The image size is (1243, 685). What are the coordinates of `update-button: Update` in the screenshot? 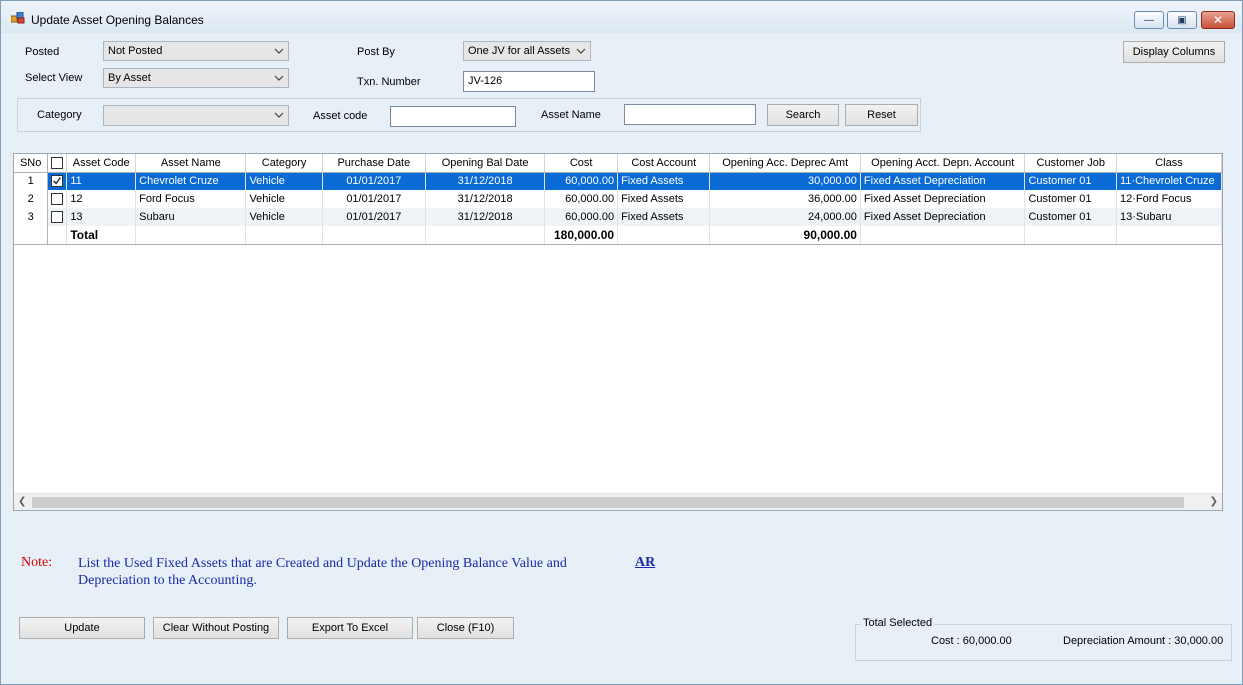 It's located at (82, 628).